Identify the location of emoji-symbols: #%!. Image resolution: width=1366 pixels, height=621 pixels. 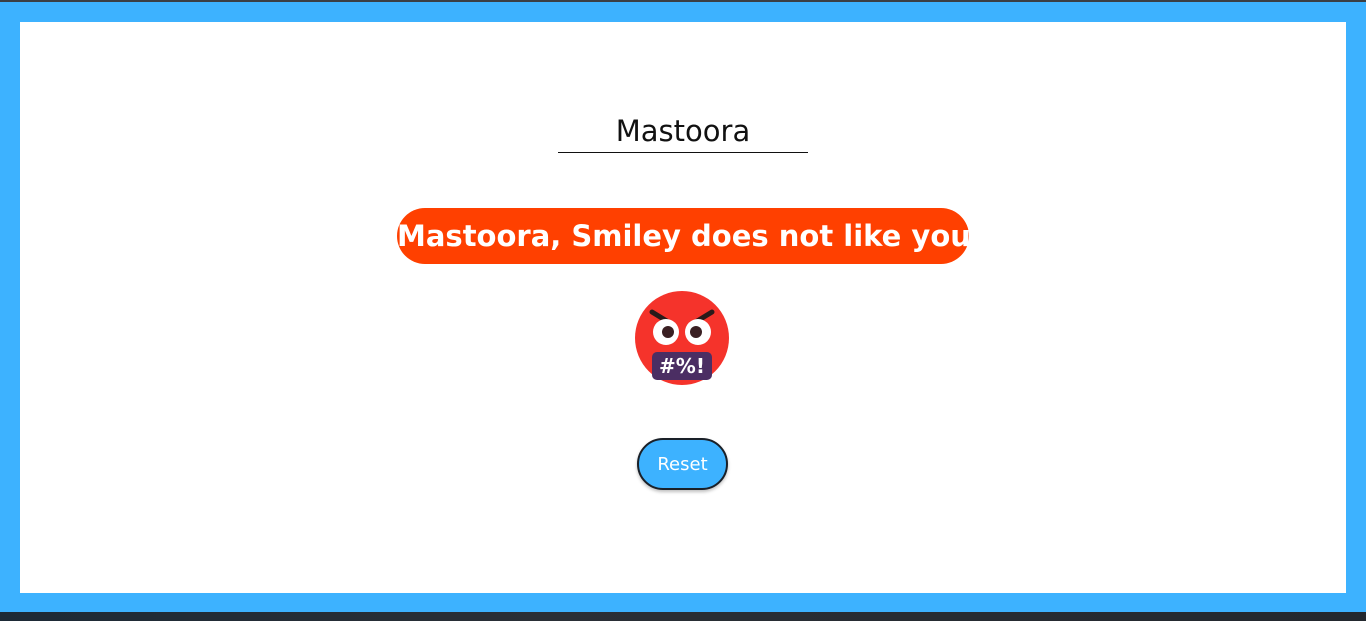
(682, 366).